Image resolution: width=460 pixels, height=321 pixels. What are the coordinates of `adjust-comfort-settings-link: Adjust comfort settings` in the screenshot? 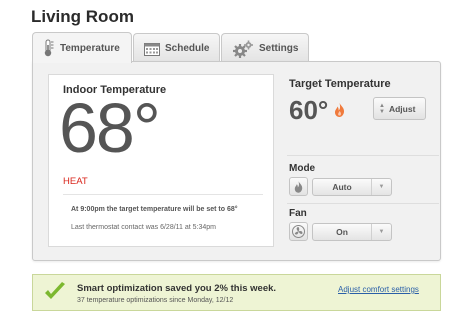 It's located at (378, 289).